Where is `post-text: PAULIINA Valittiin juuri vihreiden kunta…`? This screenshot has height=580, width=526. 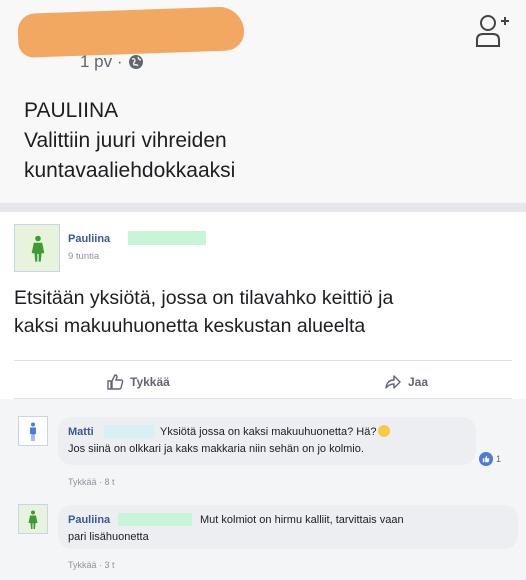
post-text: PAULIINA Valittiin juuri vihreiden kunta… is located at coordinates (129, 141).